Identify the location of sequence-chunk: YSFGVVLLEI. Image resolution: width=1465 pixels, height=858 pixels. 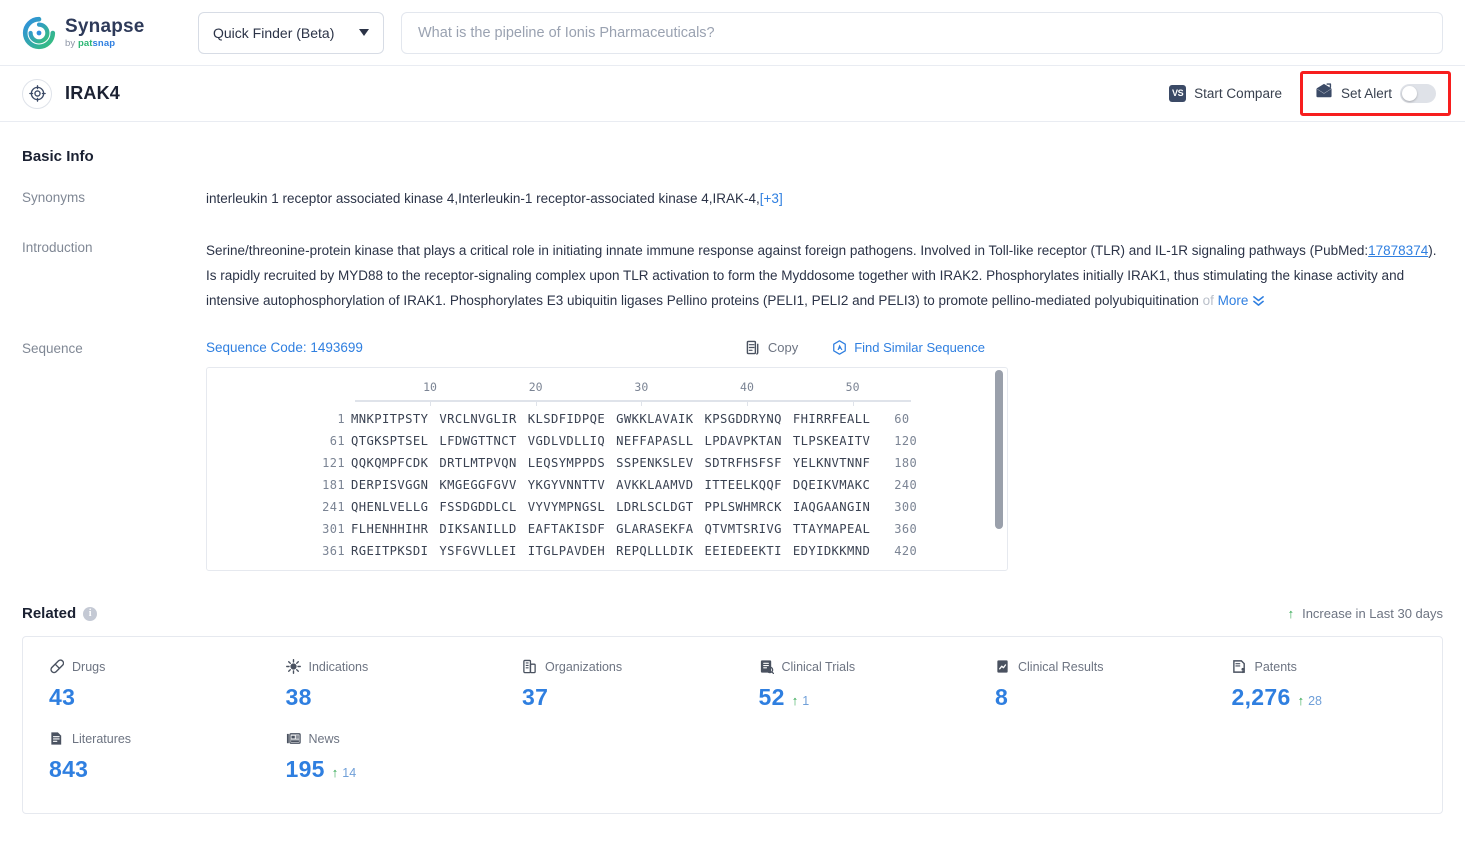
(478, 551).